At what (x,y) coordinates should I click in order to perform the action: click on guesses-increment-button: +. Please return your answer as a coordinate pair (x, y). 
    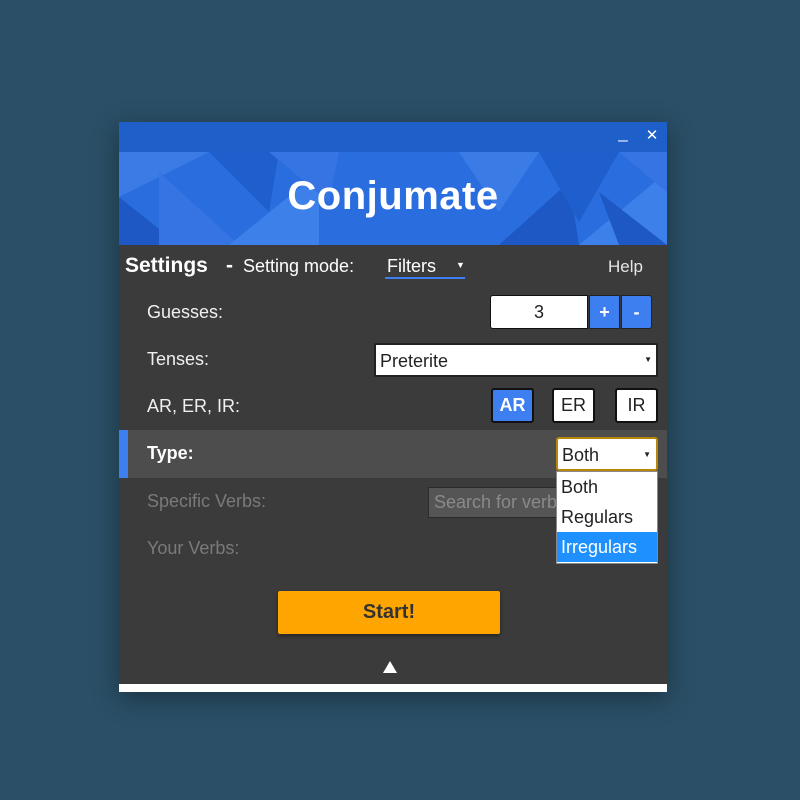
    Looking at the image, I should click on (604, 312).